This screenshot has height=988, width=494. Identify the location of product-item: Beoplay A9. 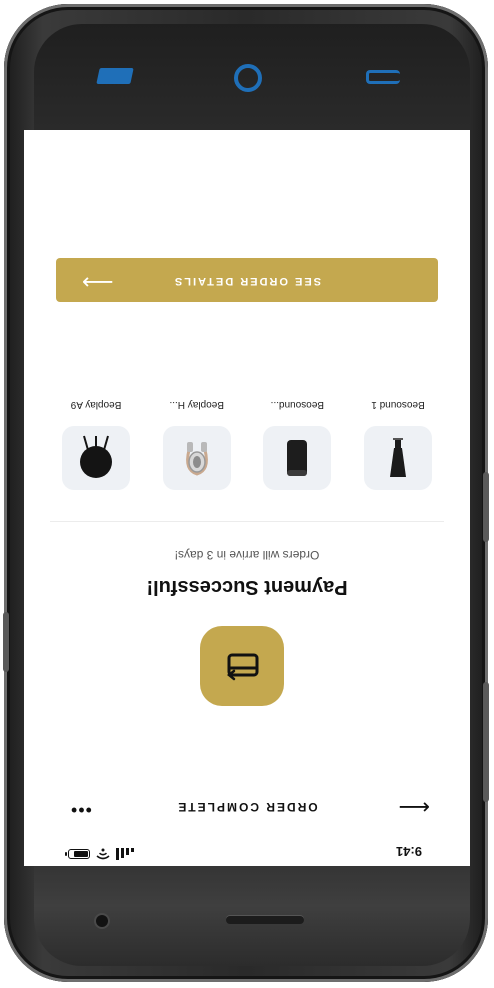
(96, 444).